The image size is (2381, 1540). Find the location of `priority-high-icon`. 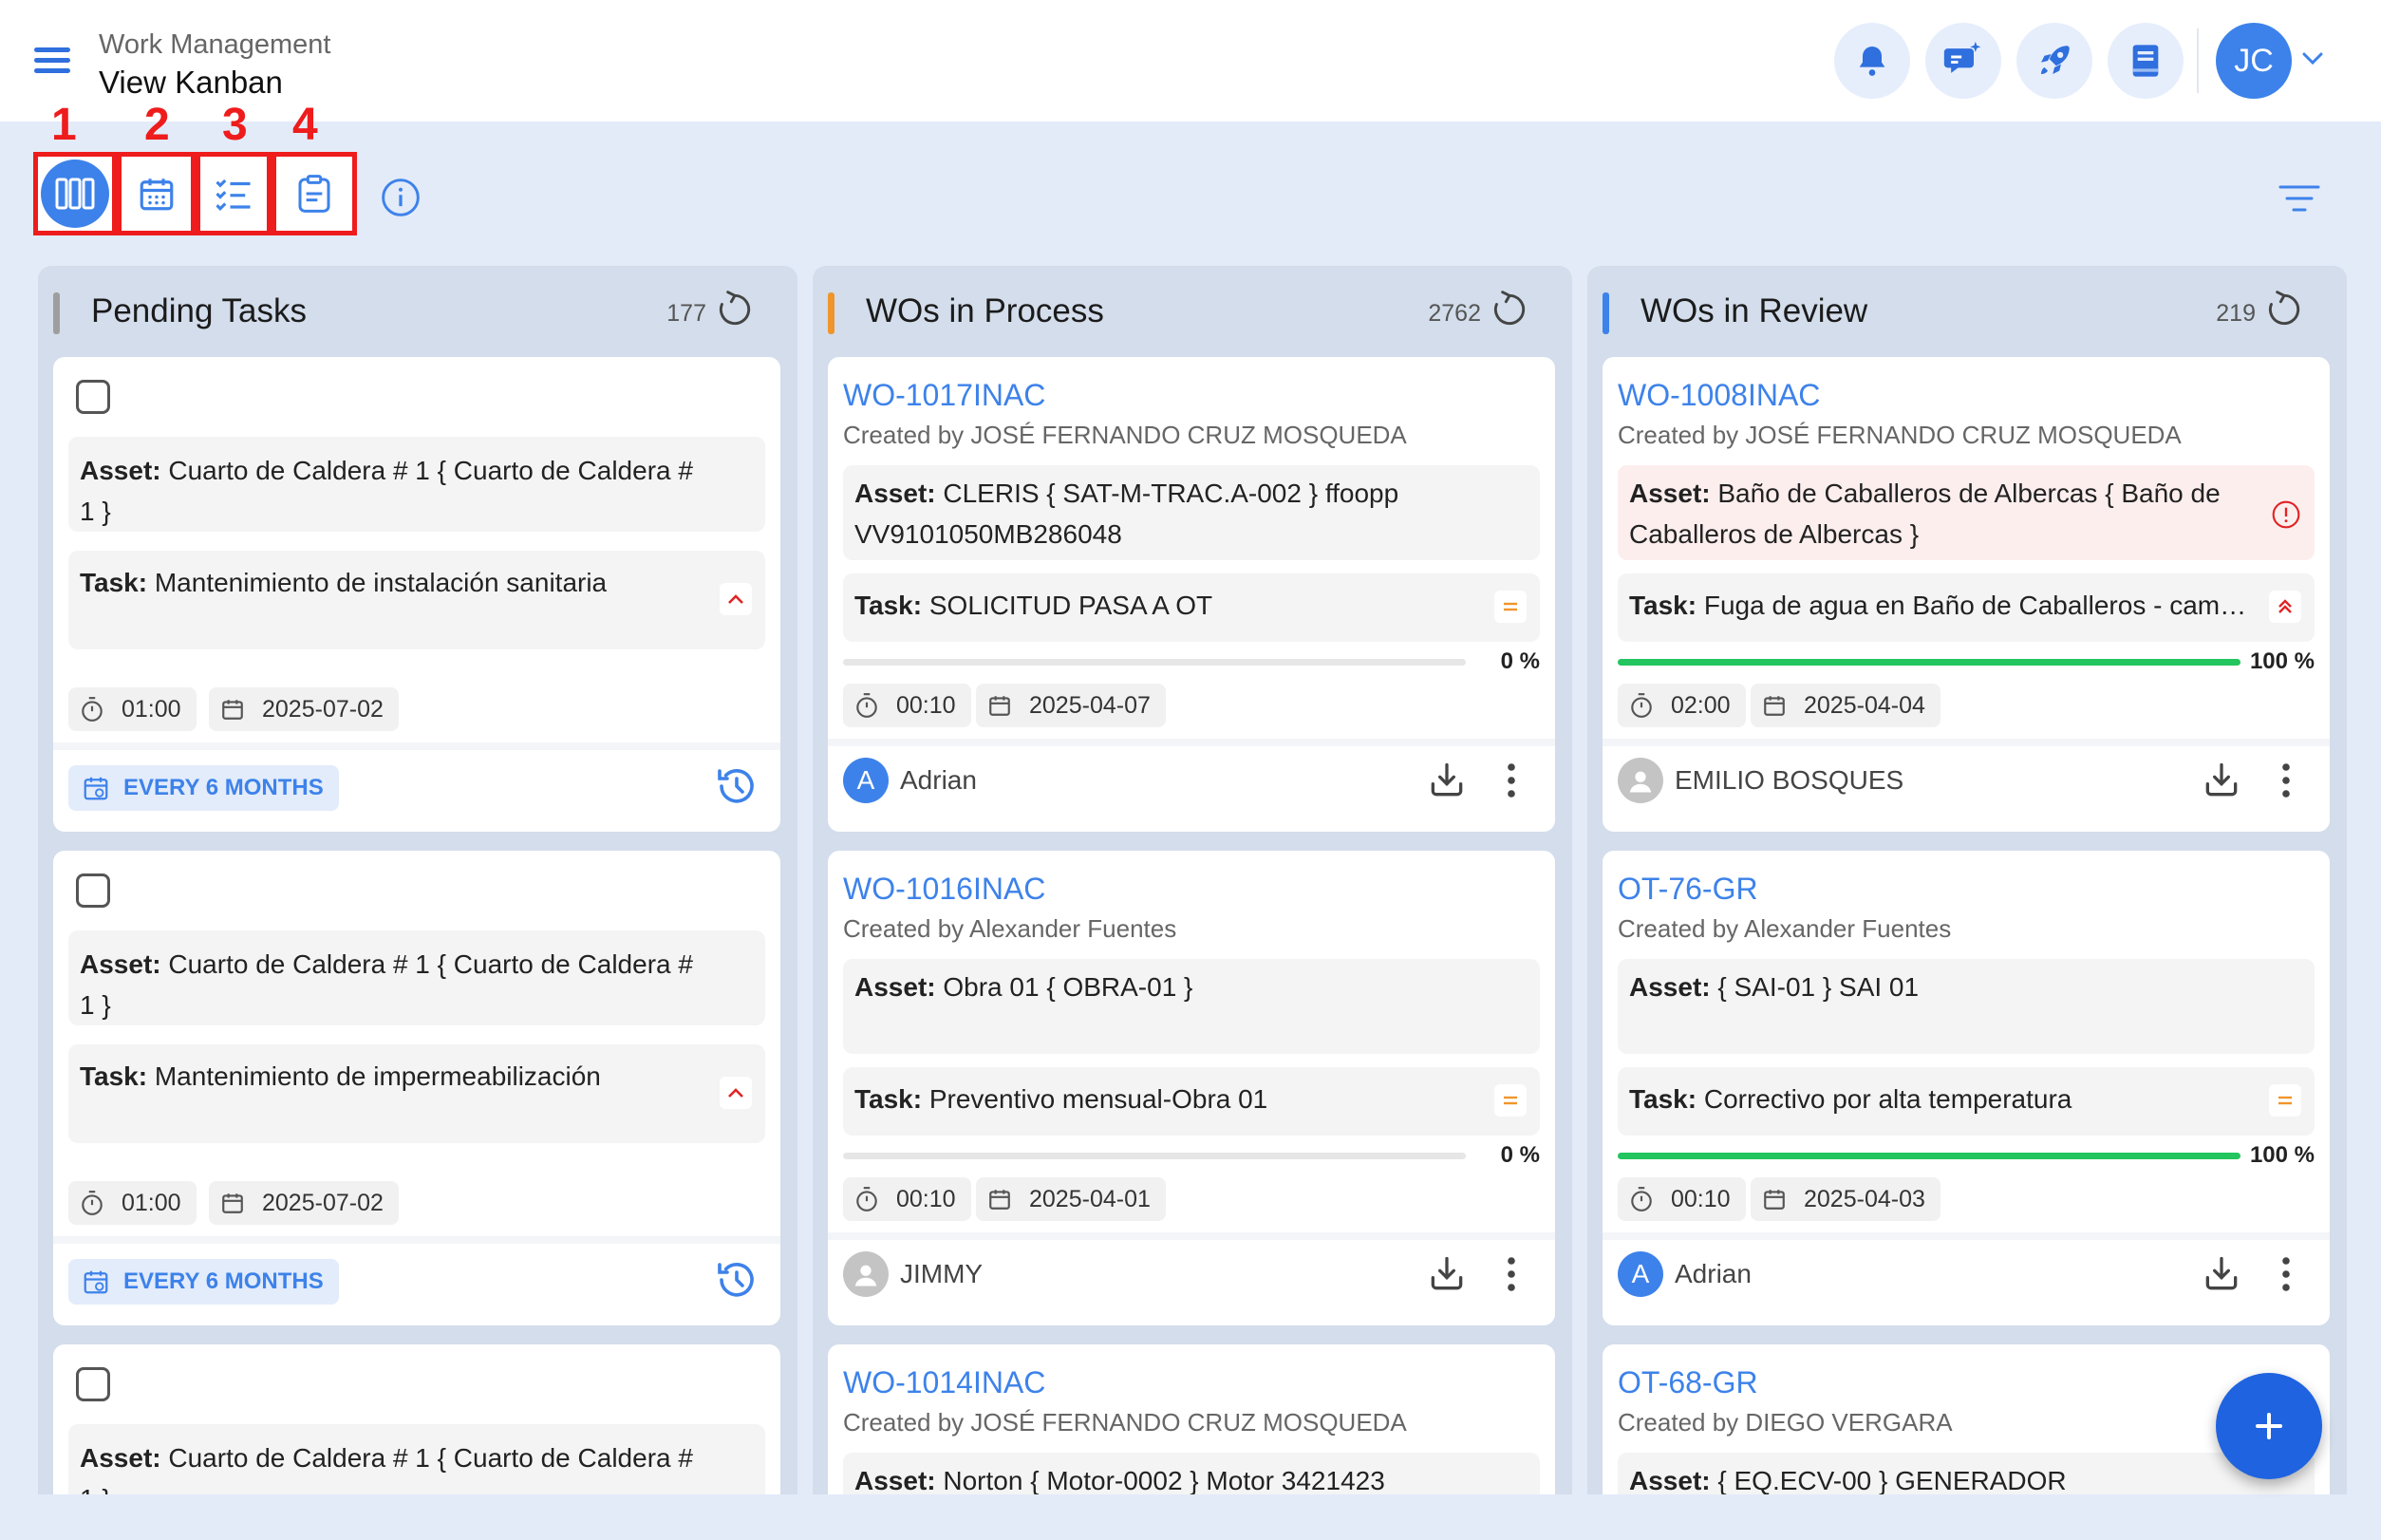

priority-high-icon is located at coordinates (736, 1093).